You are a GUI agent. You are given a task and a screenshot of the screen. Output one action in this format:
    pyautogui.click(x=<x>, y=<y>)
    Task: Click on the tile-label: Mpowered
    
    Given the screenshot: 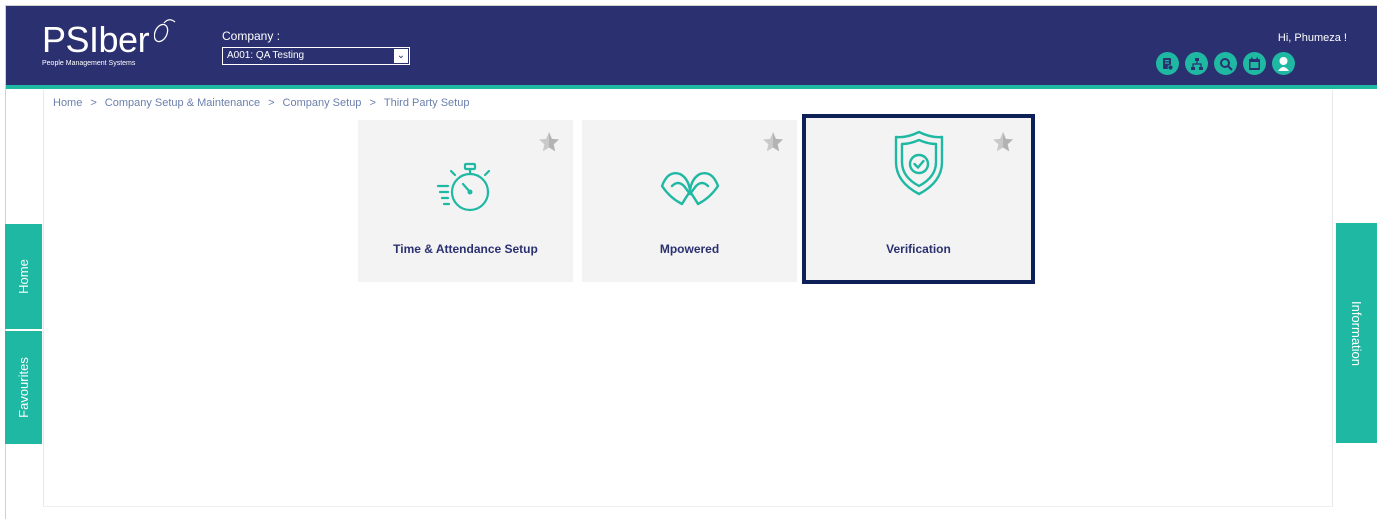 What is the action you would take?
    pyautogui.click(x=689, y=249)
    